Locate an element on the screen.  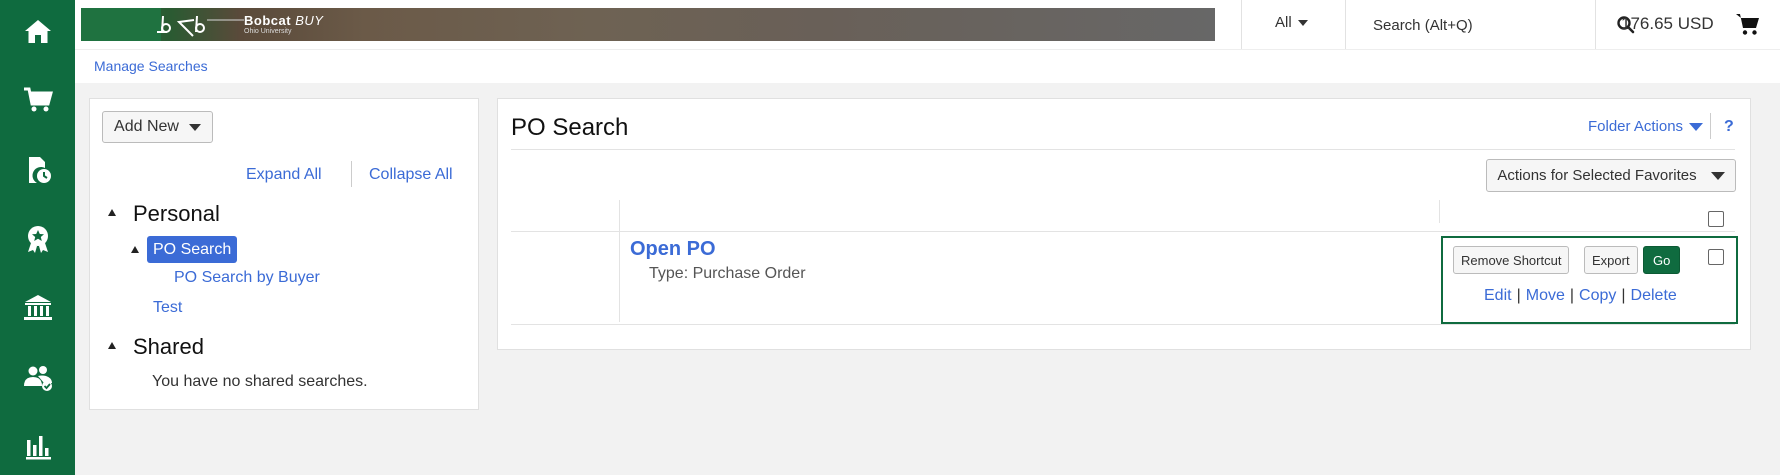
add-new-label: Add New is located at coordinates (146, 126).